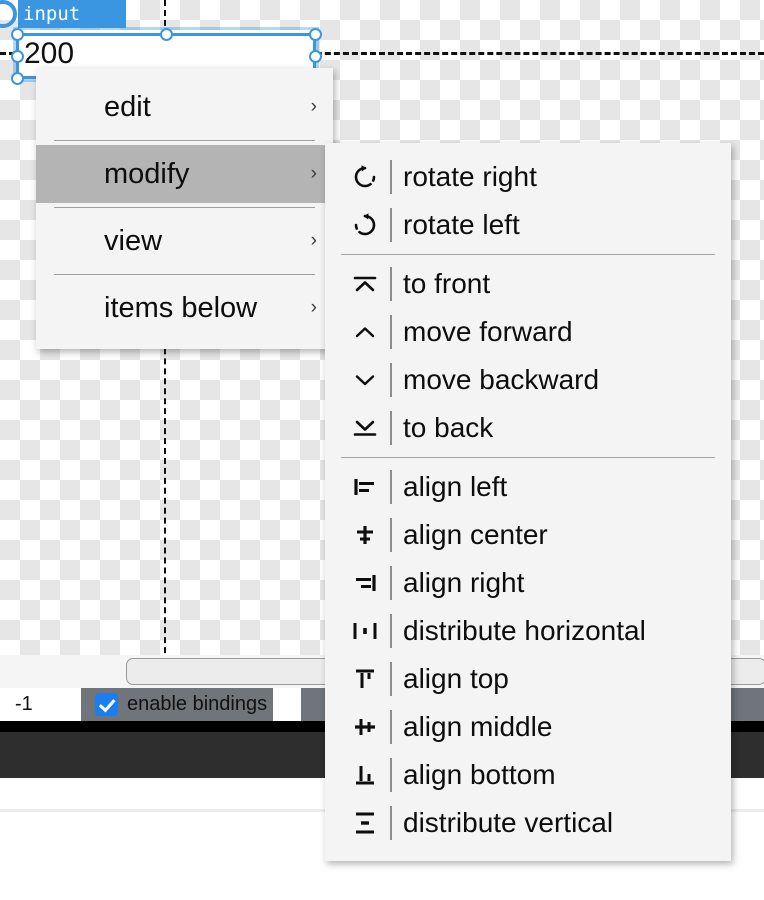 This screenshot has height=900, width=764. Describe the element at coordinates (365, 631) in the screenshot. I see `distribute-horizontal-icon` at that location.